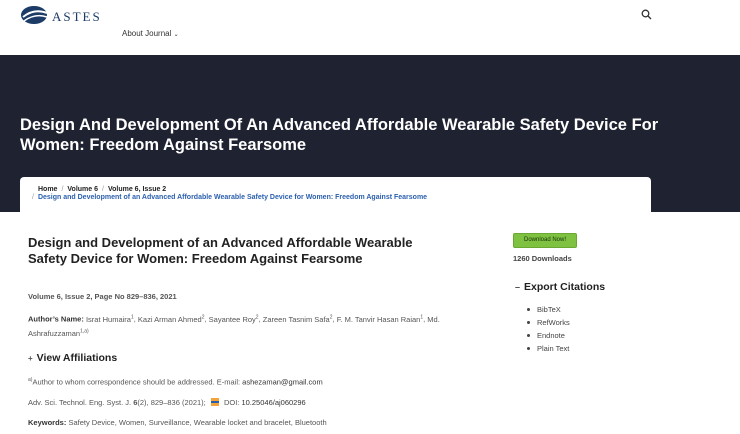 The height and width of the screenshot is (434, 740). I want to click on breadcrumb-line-1: Home / Volume 6/Volume 6, Issue 2, so click(102, 189).